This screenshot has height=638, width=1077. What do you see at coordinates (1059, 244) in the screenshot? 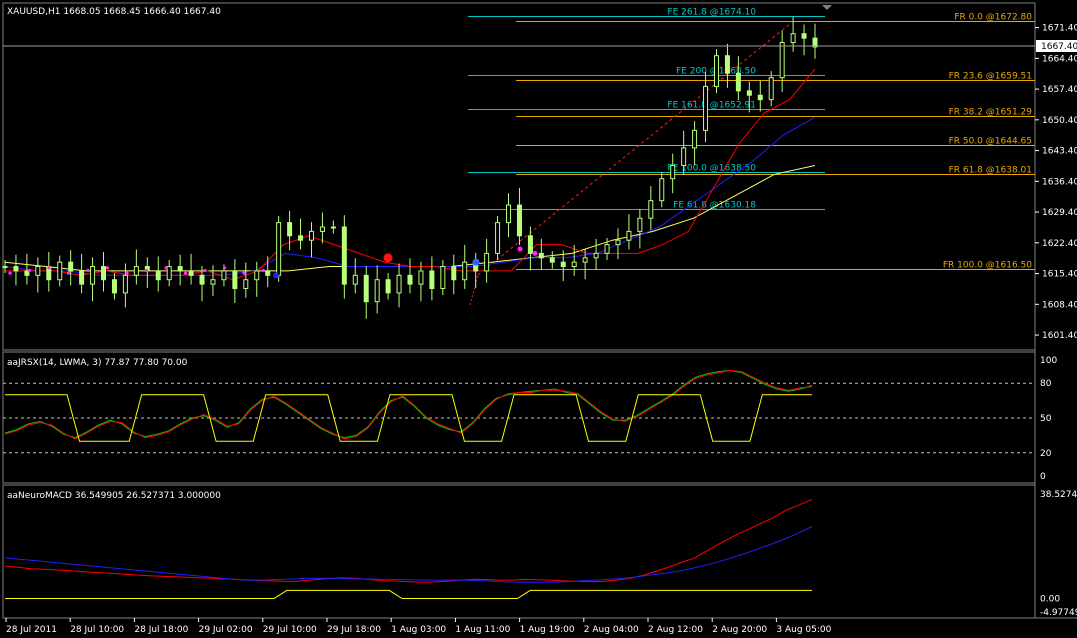
I see `price-tick-label: 1622.40` at bounding box center [1059, 244].